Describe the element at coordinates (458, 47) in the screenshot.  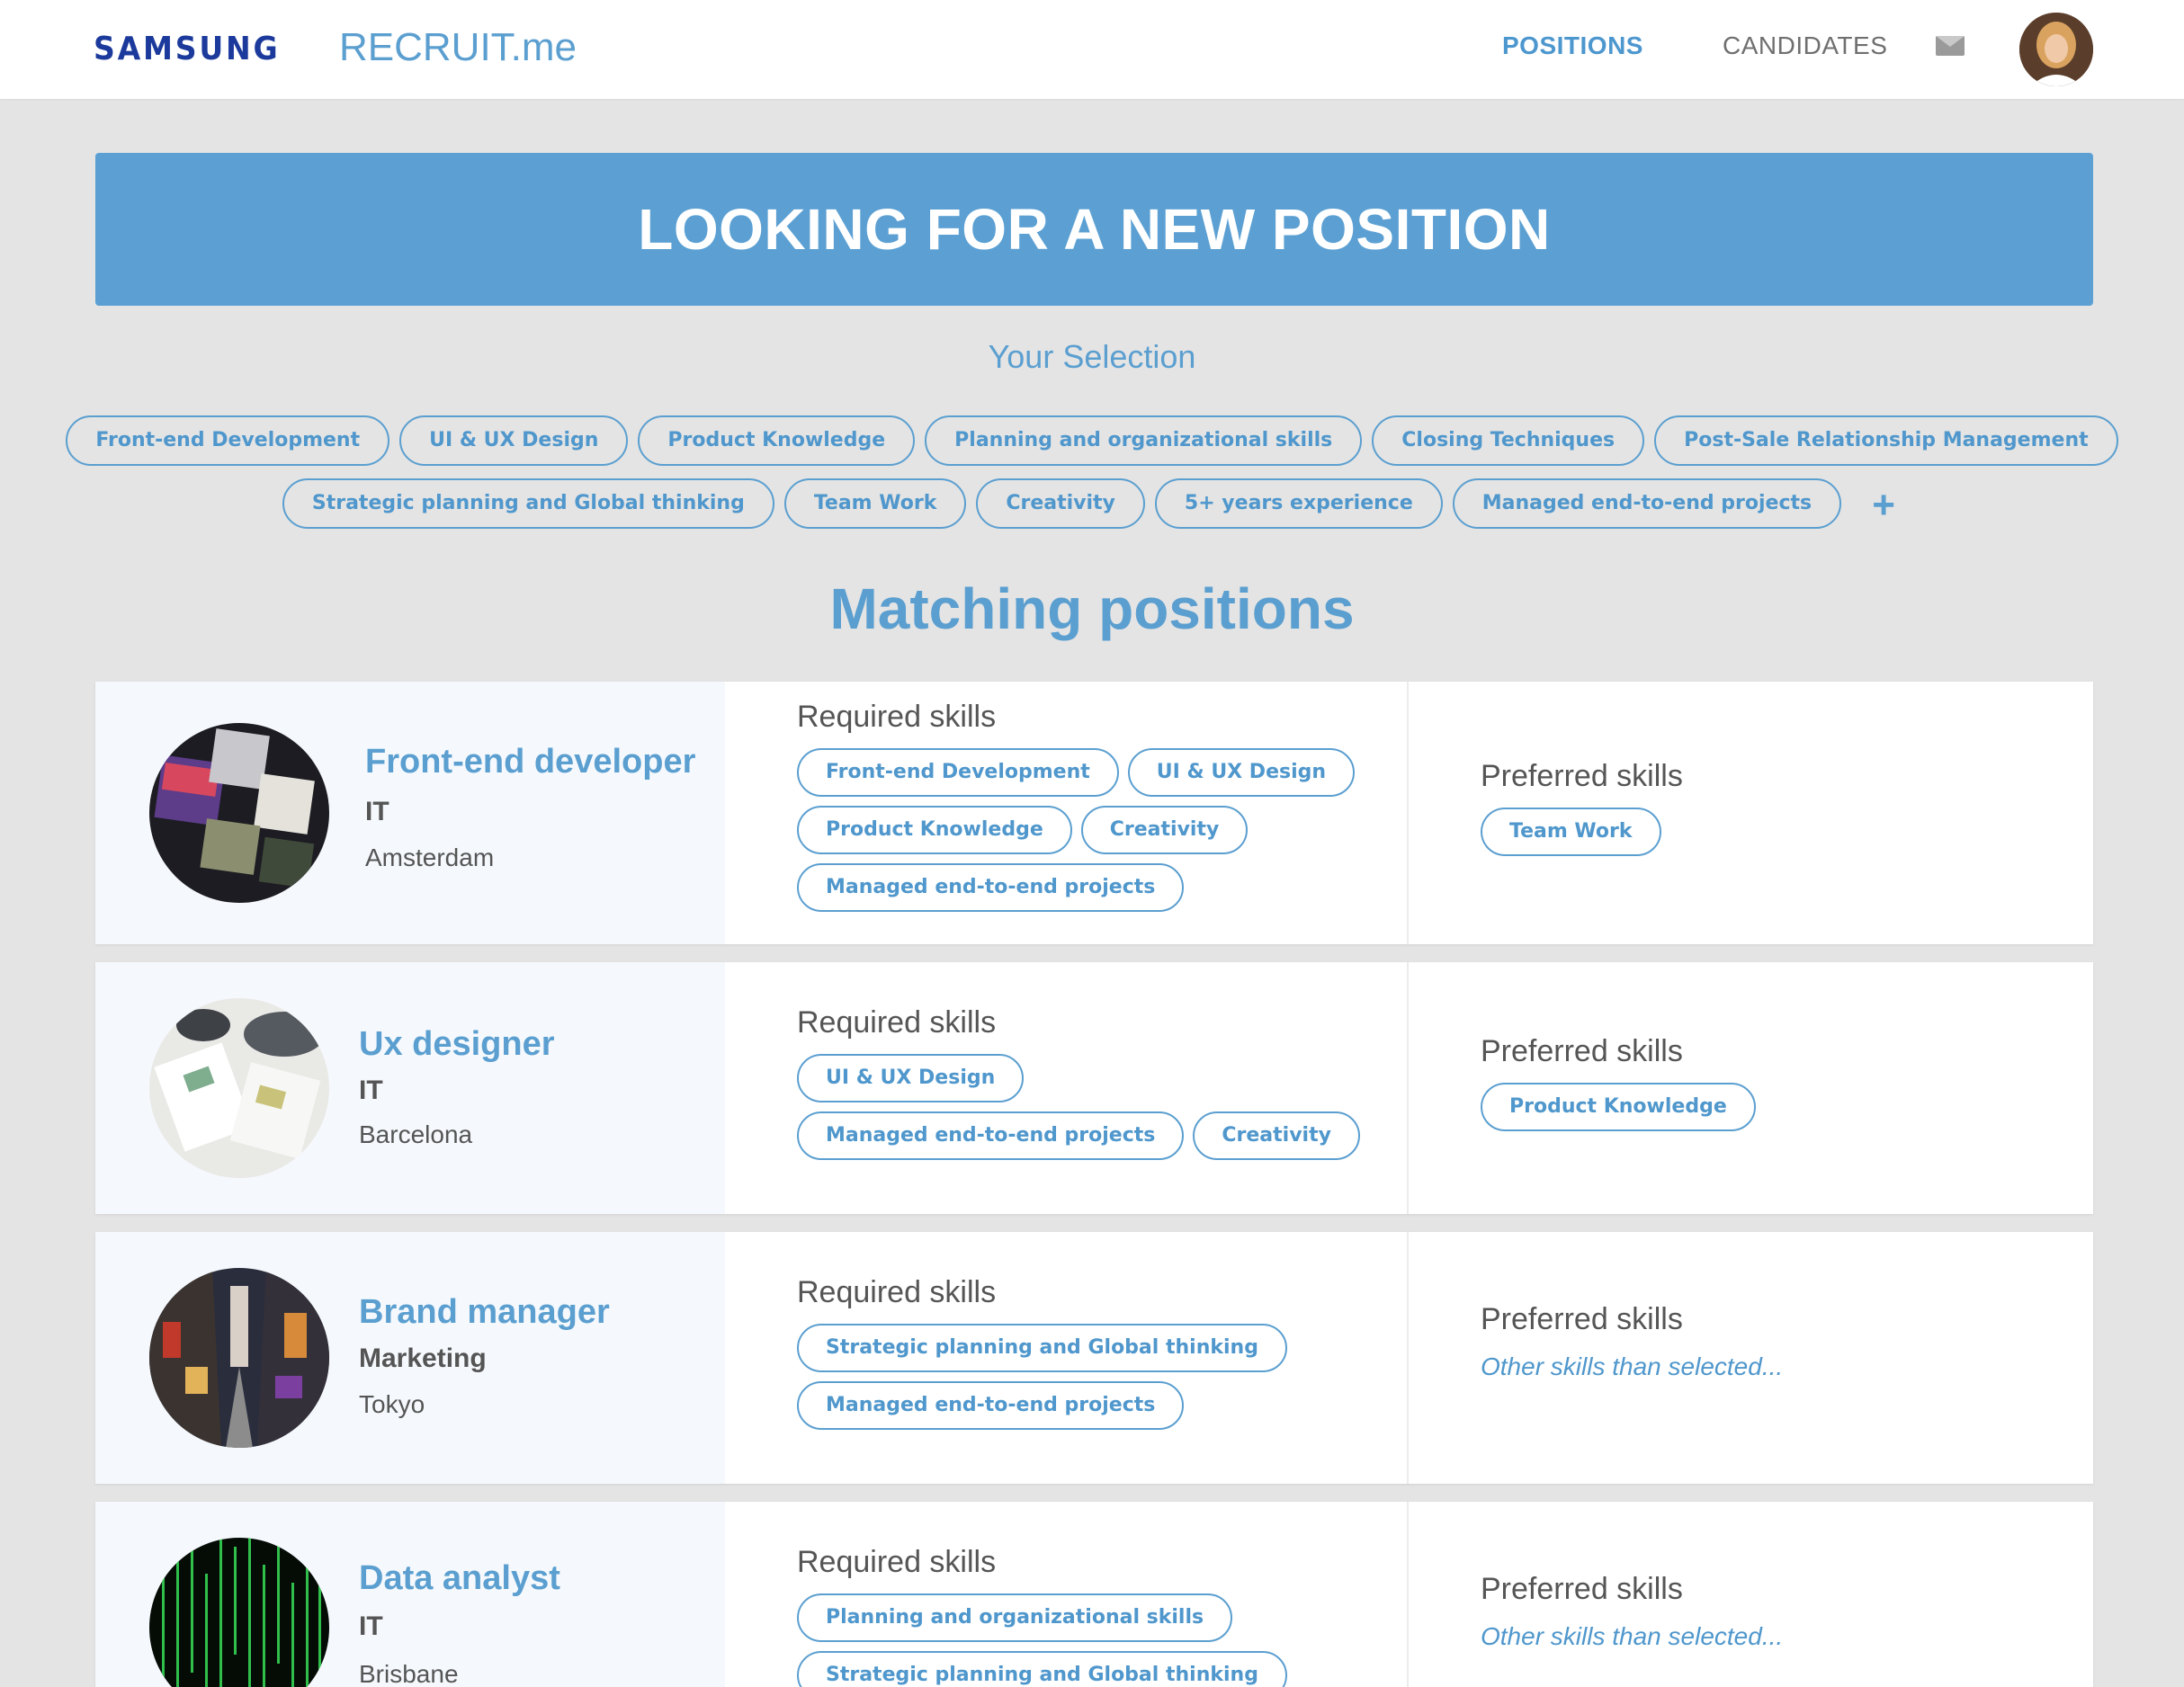
I see `app-name: RECRUIT.me` at that location.